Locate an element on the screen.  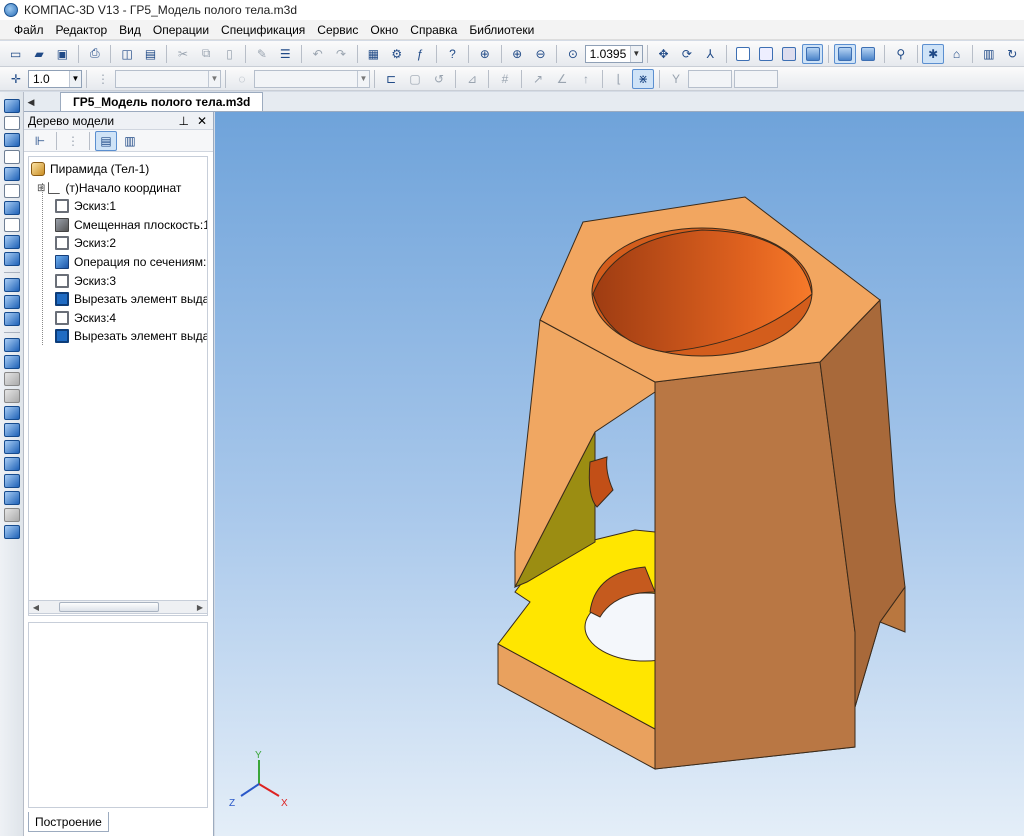
expand-icon: ⊞ is located at coordinates (41, 188).